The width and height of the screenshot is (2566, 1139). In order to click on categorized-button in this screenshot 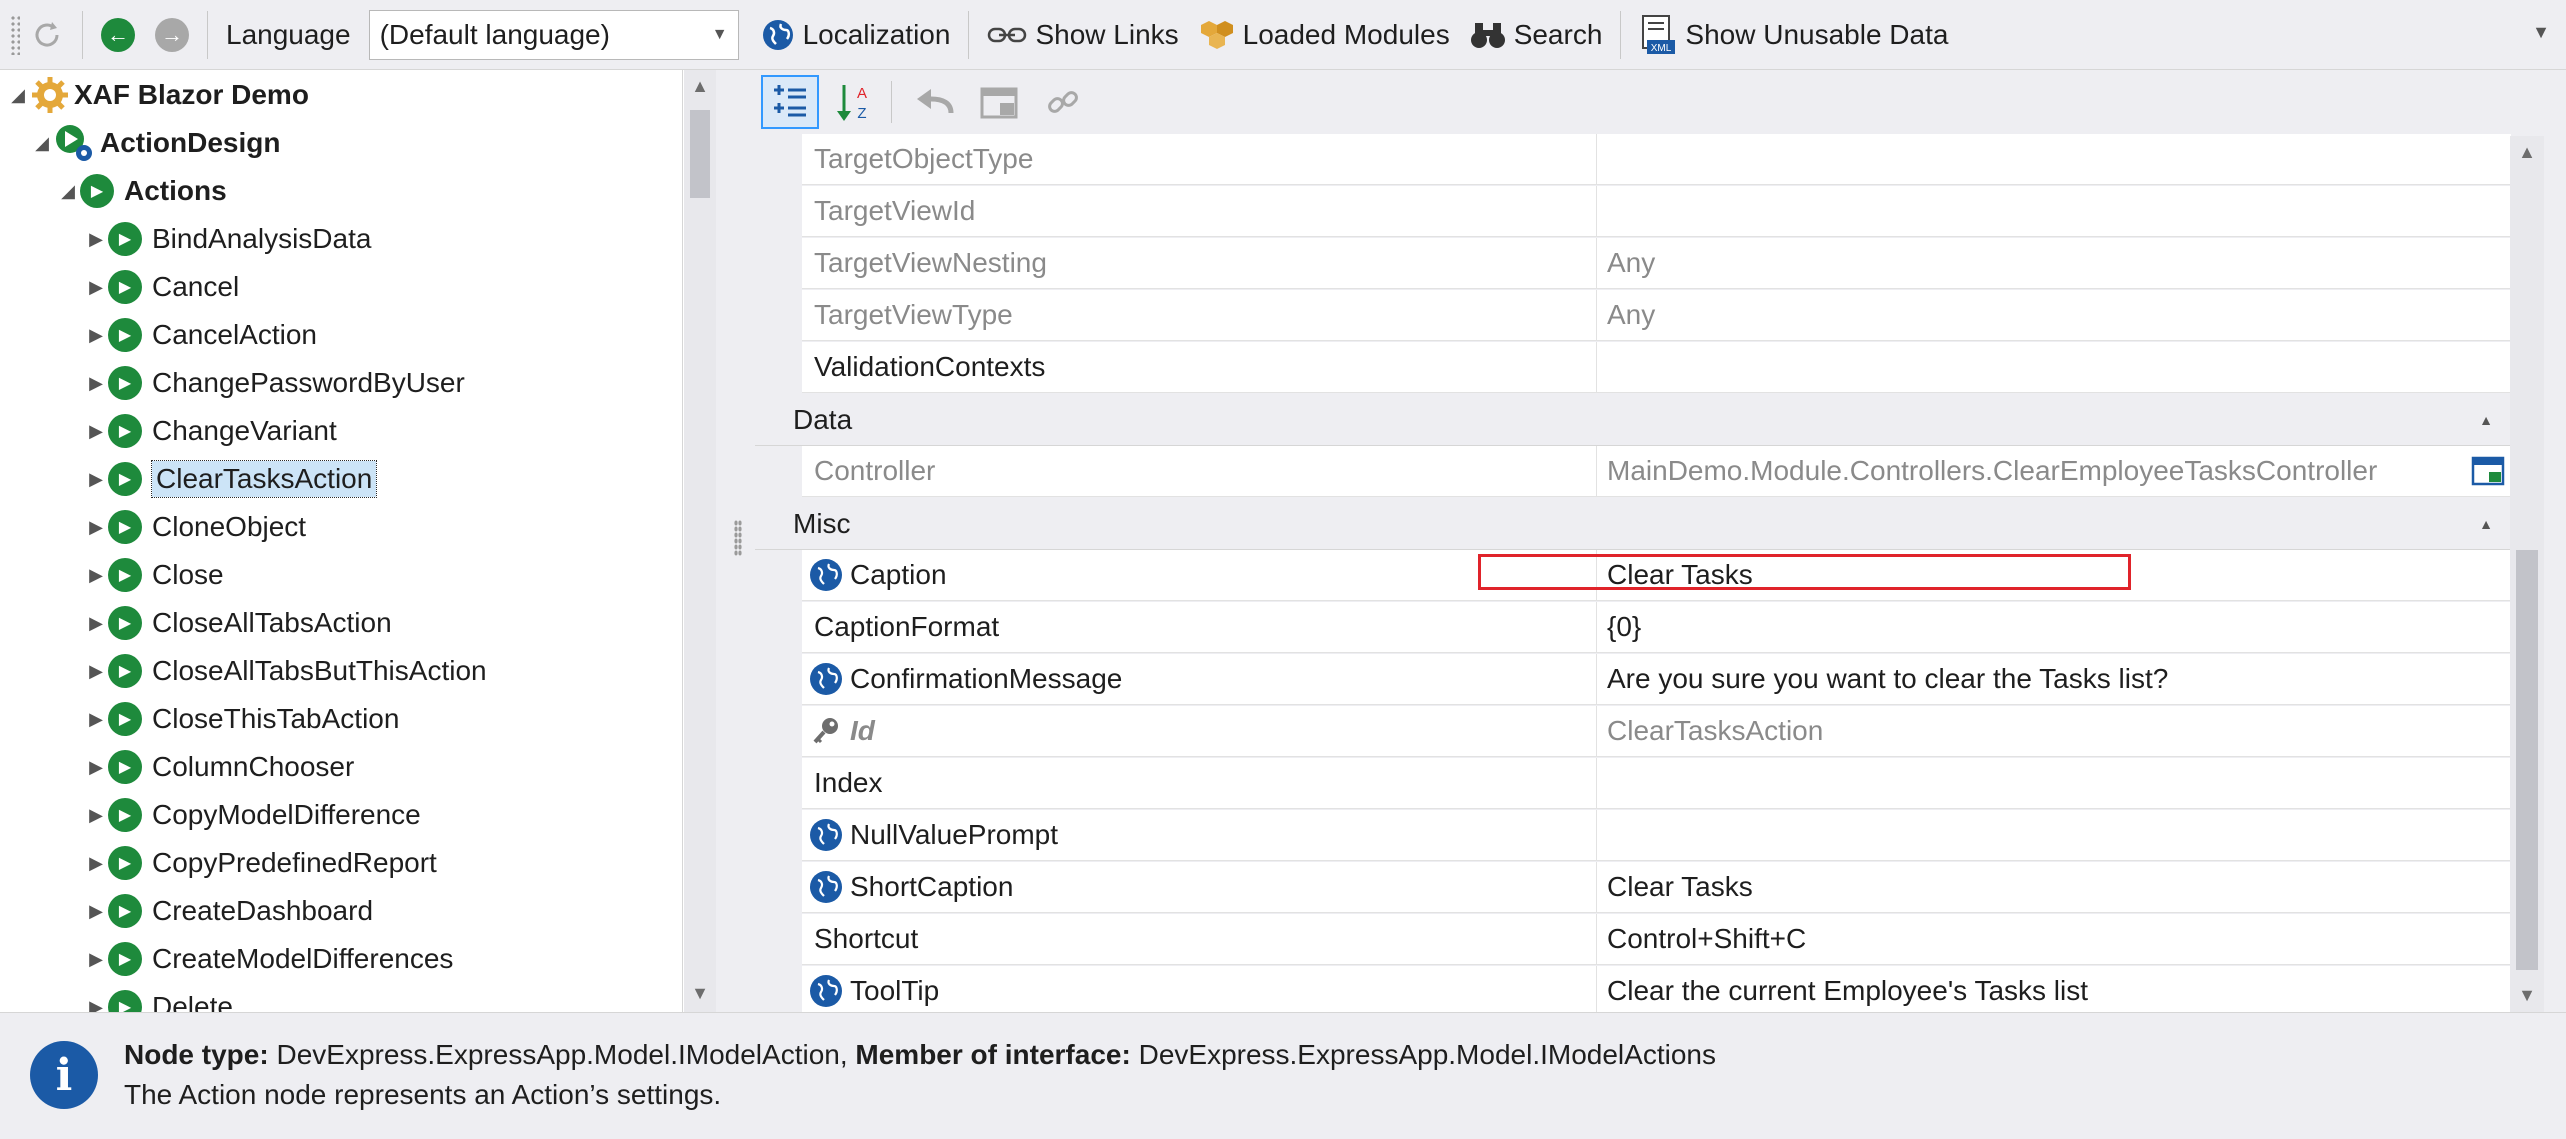, I will do `click(790, 102)`.